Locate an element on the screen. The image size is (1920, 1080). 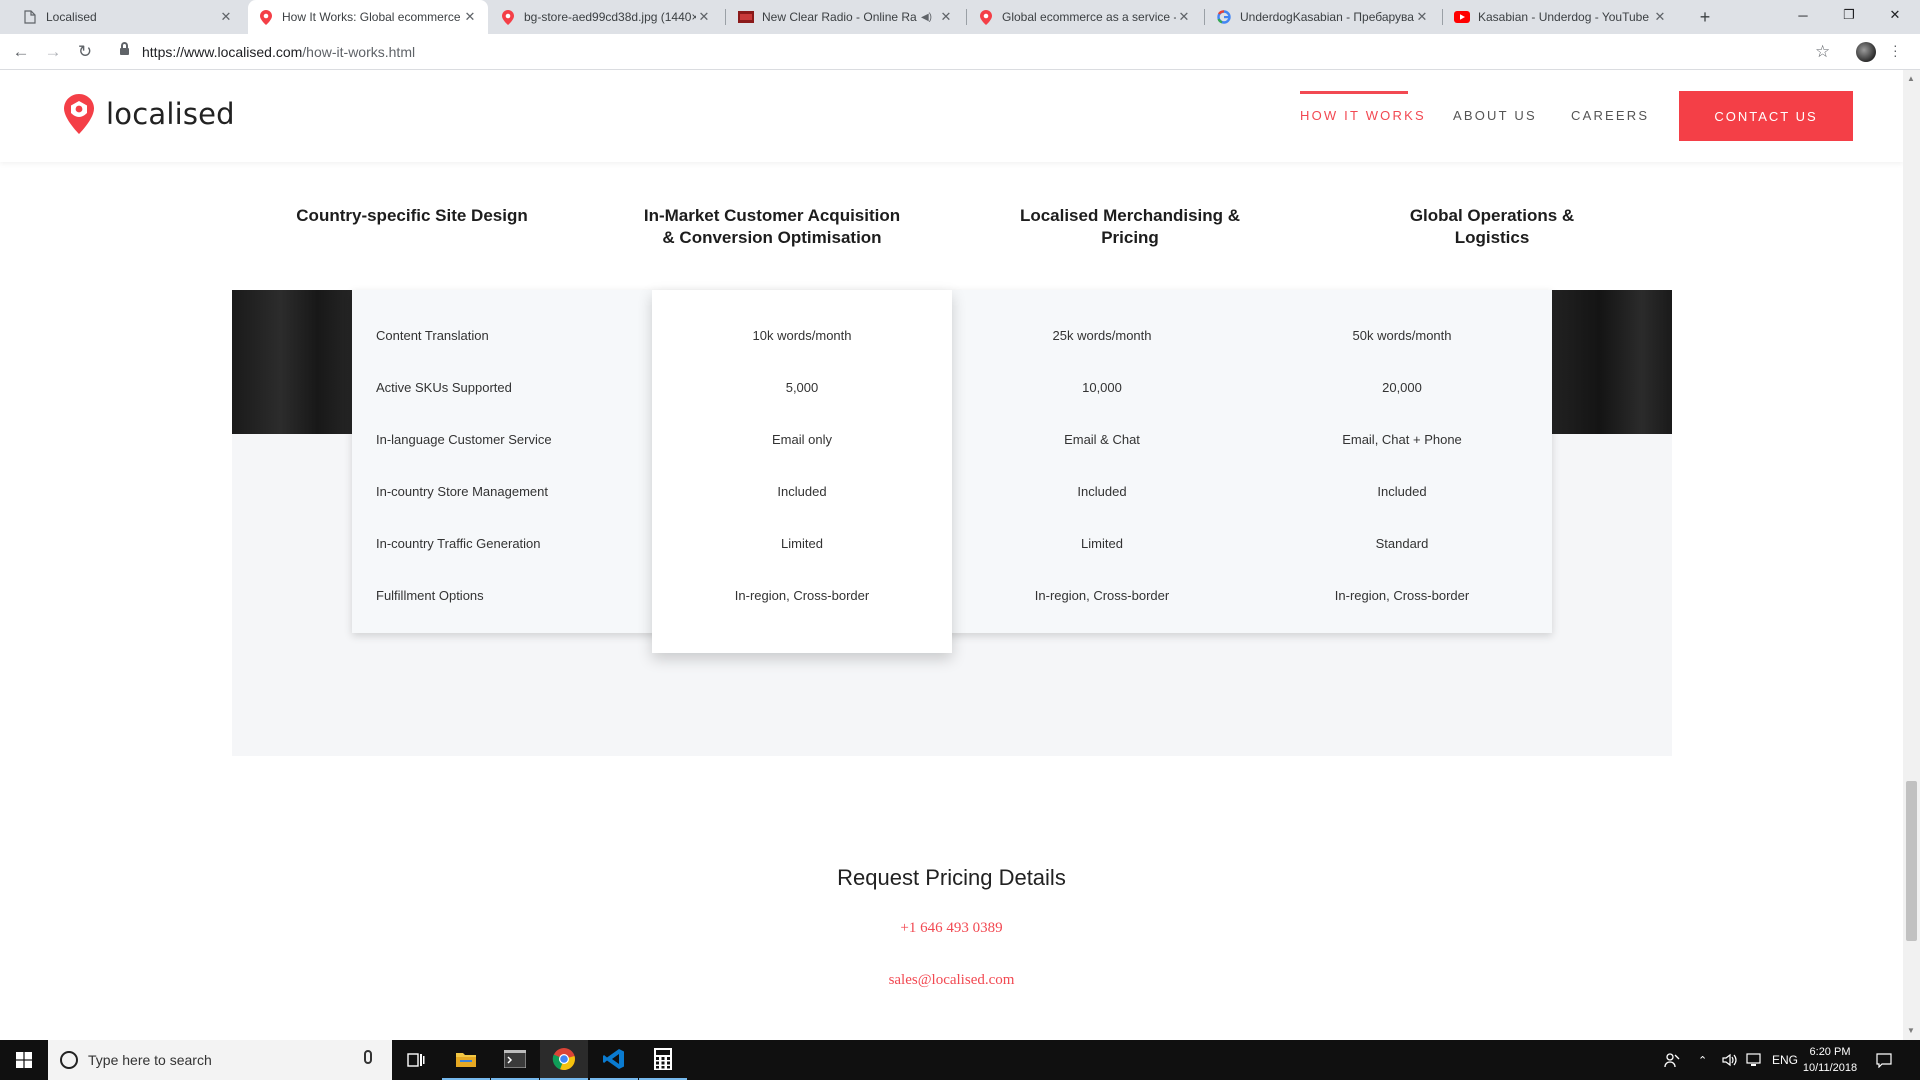
chrome-icon is located at coordinates (564, 1060).